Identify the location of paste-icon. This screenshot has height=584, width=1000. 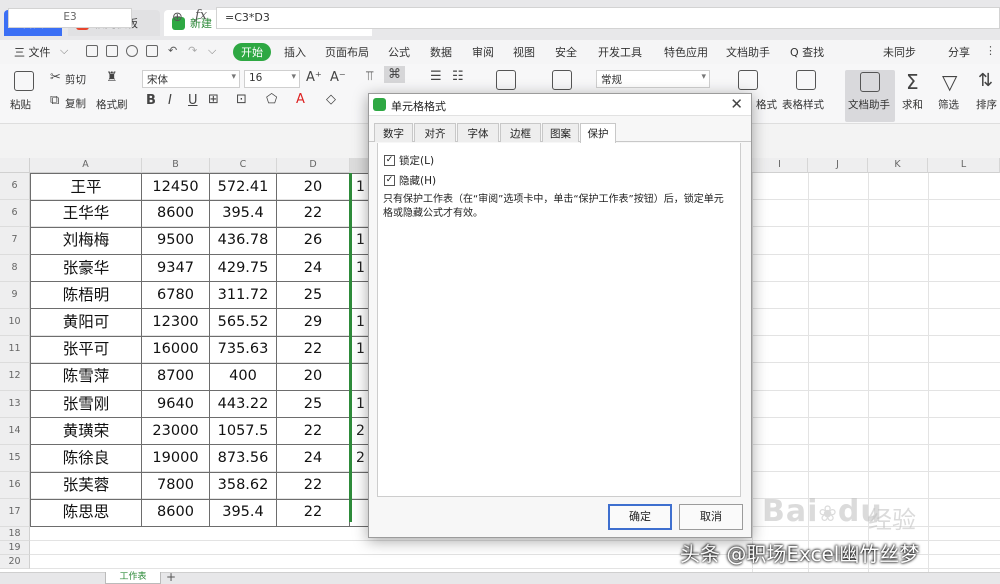
(24, 81).